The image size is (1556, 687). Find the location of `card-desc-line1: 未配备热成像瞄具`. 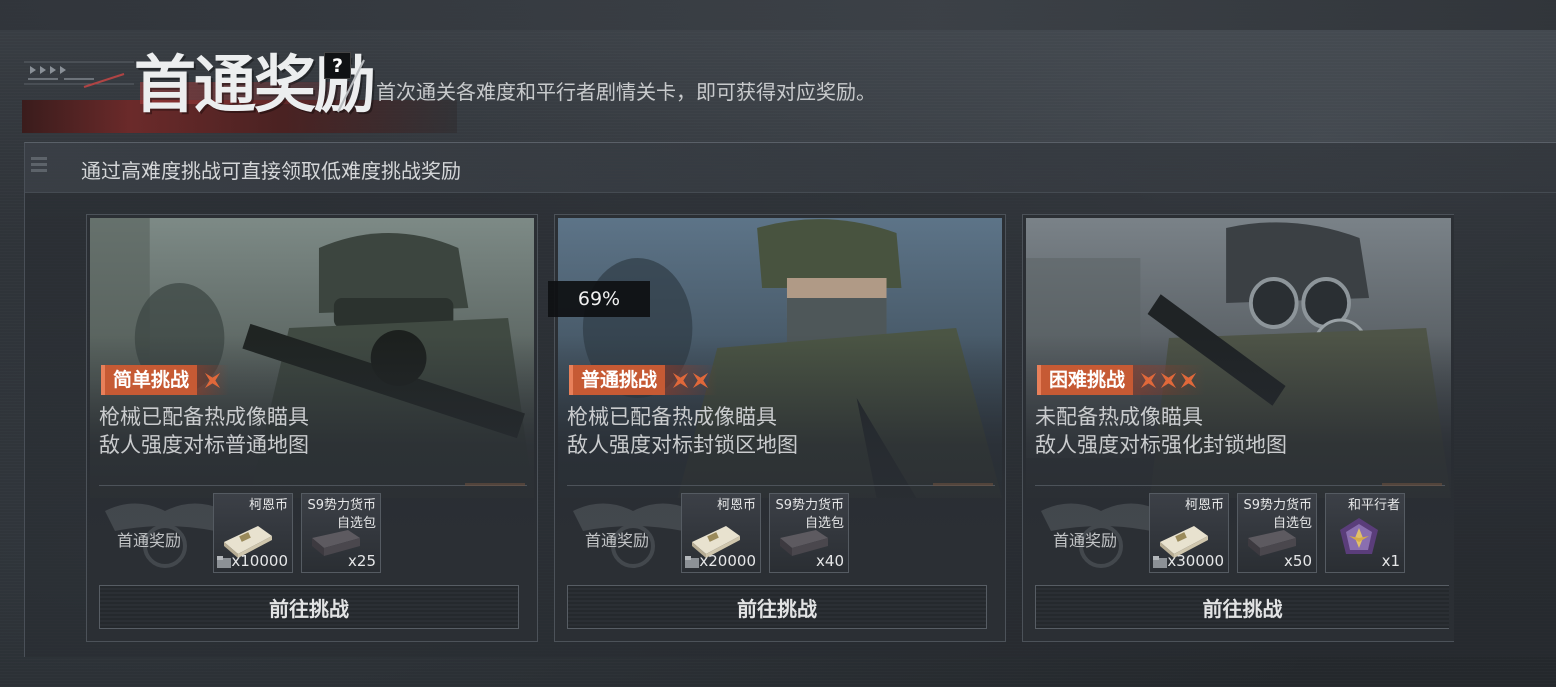

card-desc-line1: 未配备热成像瞄具 is located at coordinates (1119, 417).